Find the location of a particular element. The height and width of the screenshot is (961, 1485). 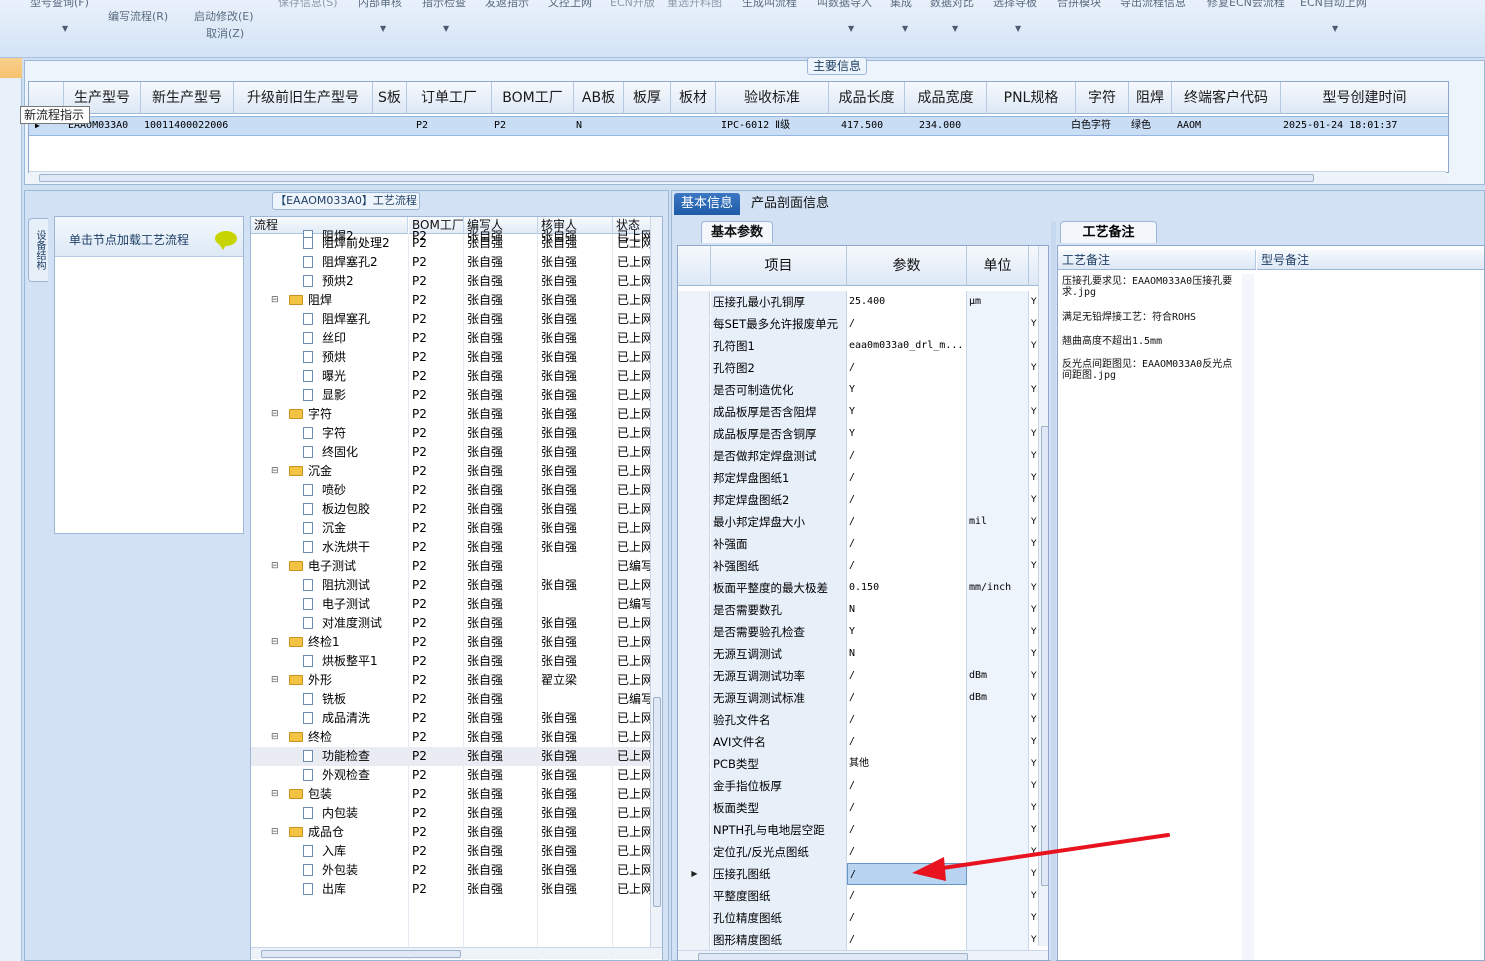

param-row: 板面类型 / Y is located at coordinates (858, 808).